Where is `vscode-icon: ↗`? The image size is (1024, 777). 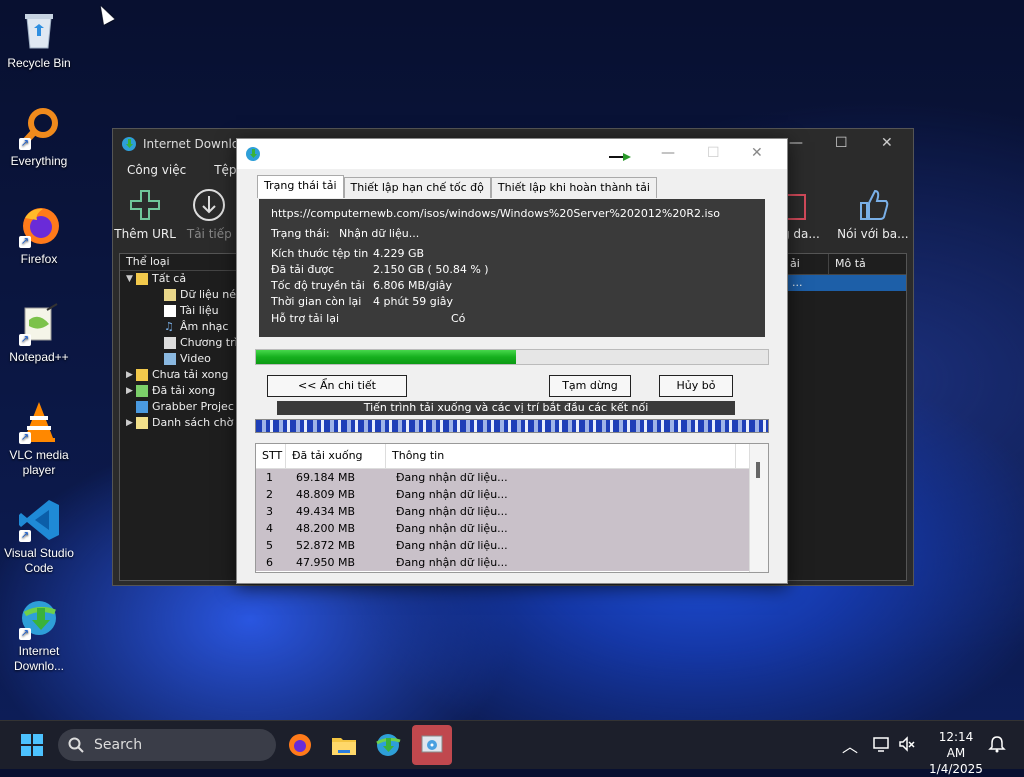 vscode-icon: ↗ is located at coordinates (39, 520).